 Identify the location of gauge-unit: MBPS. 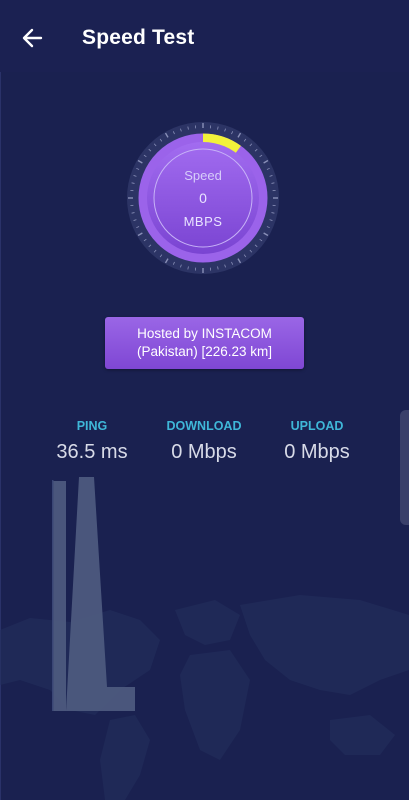
(203, 221).